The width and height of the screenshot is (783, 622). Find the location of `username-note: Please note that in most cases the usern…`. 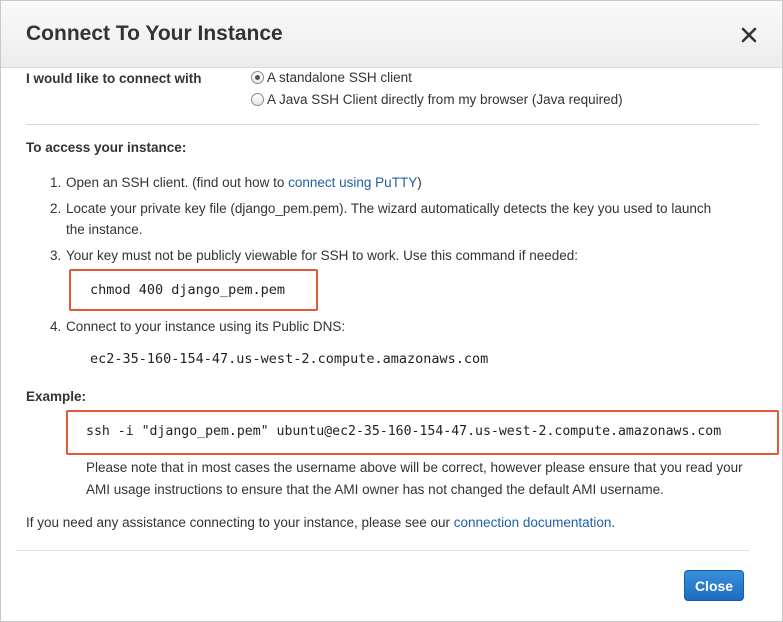

username-note: Please note that in most cases the usern… is located at coordinates (414, 478).